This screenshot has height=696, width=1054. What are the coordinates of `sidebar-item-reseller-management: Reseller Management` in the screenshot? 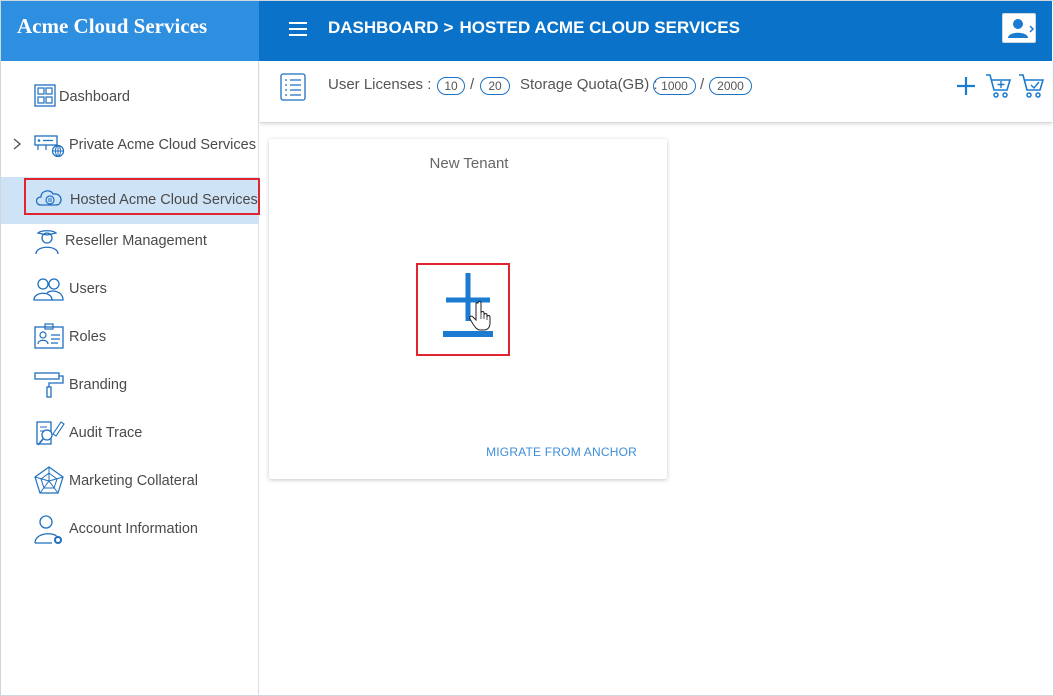 It's located at (130, 240).